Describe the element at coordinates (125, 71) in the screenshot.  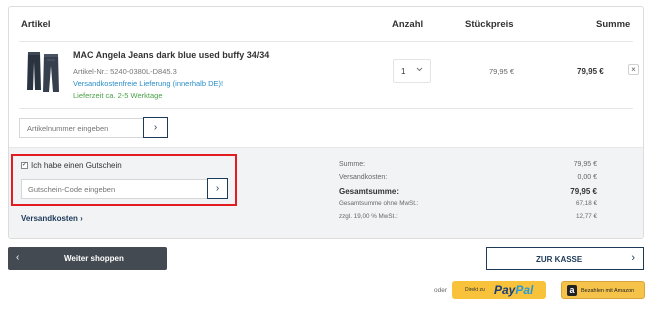
I see `item-article-number: Artikel-Nr.: 5240-0380L-D845.3` at that location.